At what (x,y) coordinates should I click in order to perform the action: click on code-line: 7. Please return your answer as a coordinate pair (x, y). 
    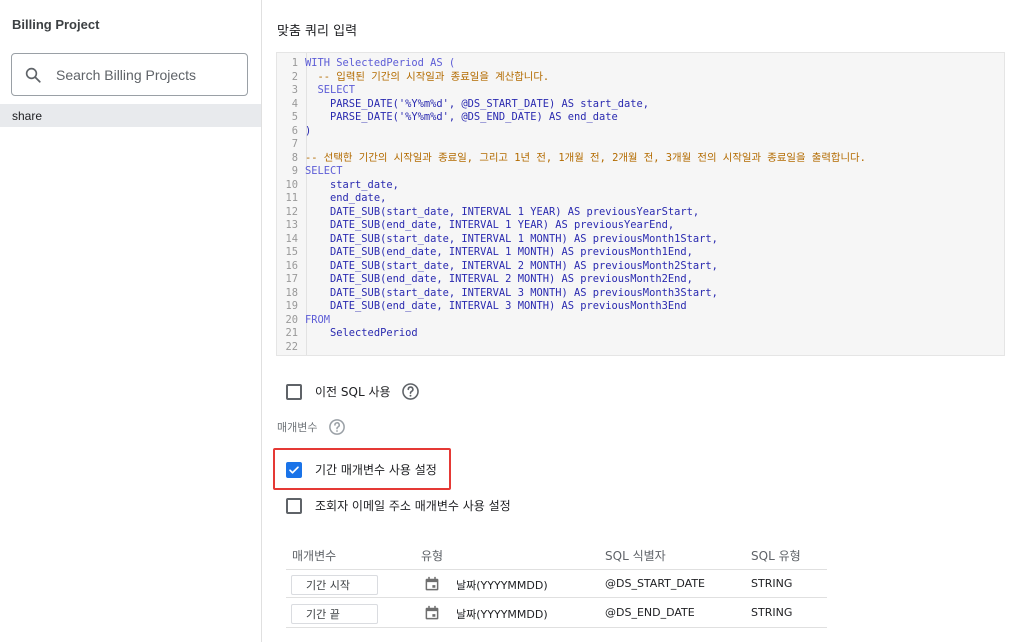
    Looking at the image, I should click on (291, 145).